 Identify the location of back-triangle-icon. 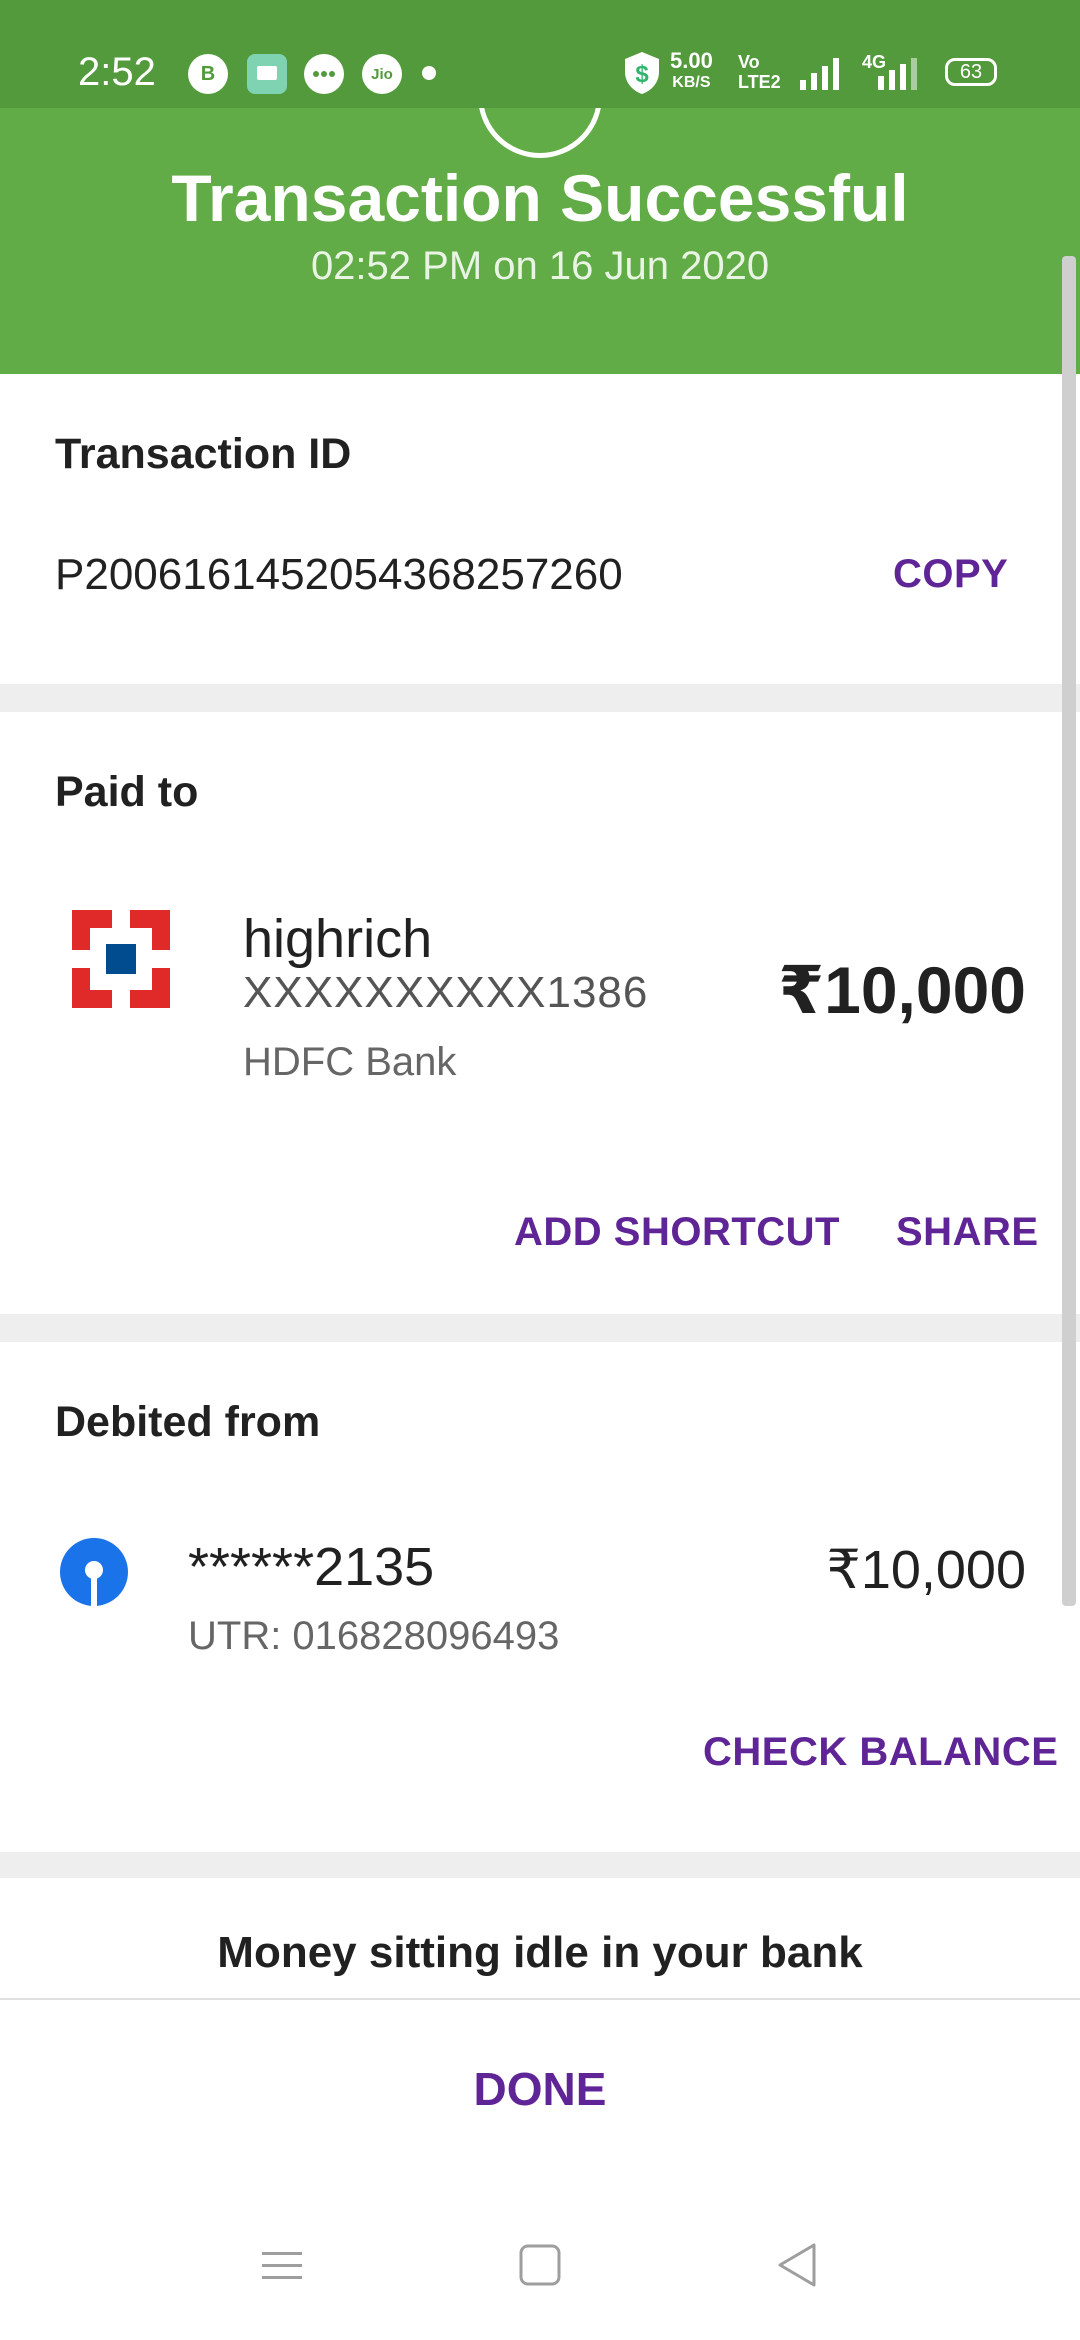
(798, 2265).